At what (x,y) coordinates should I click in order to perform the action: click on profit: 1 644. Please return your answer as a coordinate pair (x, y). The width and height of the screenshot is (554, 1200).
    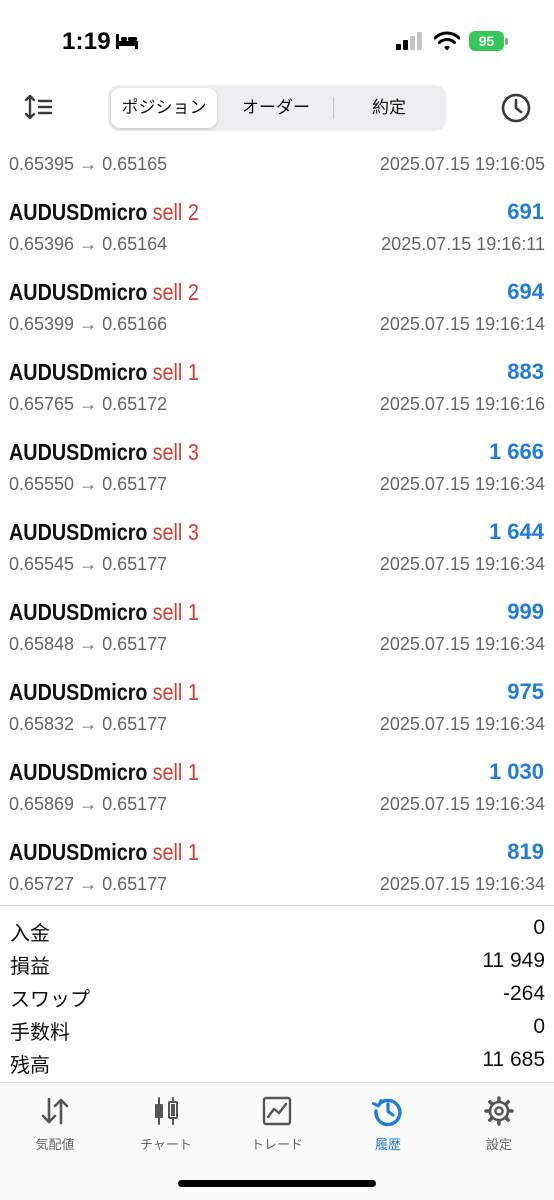
    Looking at the image, I should click on (516, 531).